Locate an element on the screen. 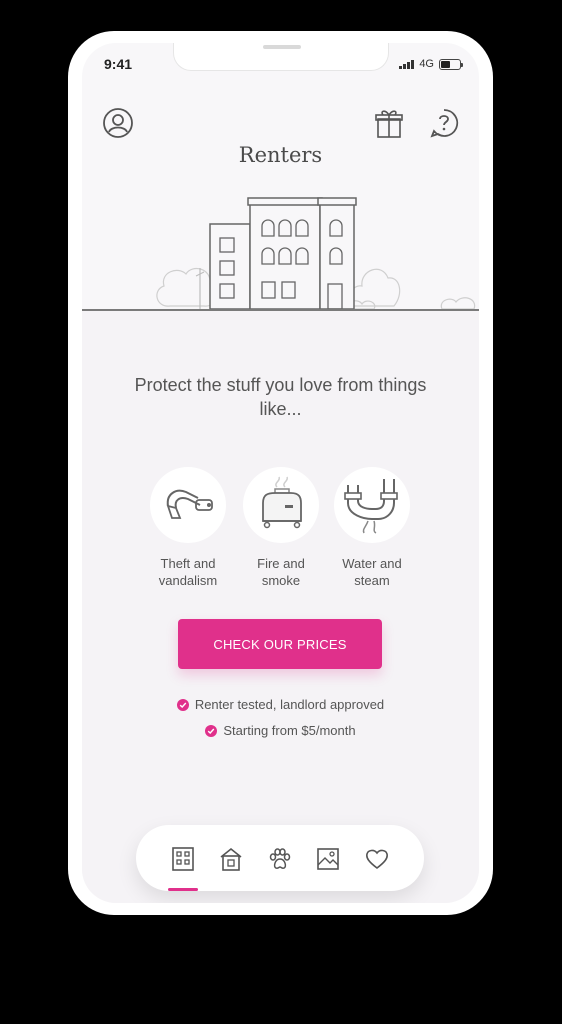 The width and height of the screenshot is (562, 1024). paw-icon is located at coordinates (280, 859).